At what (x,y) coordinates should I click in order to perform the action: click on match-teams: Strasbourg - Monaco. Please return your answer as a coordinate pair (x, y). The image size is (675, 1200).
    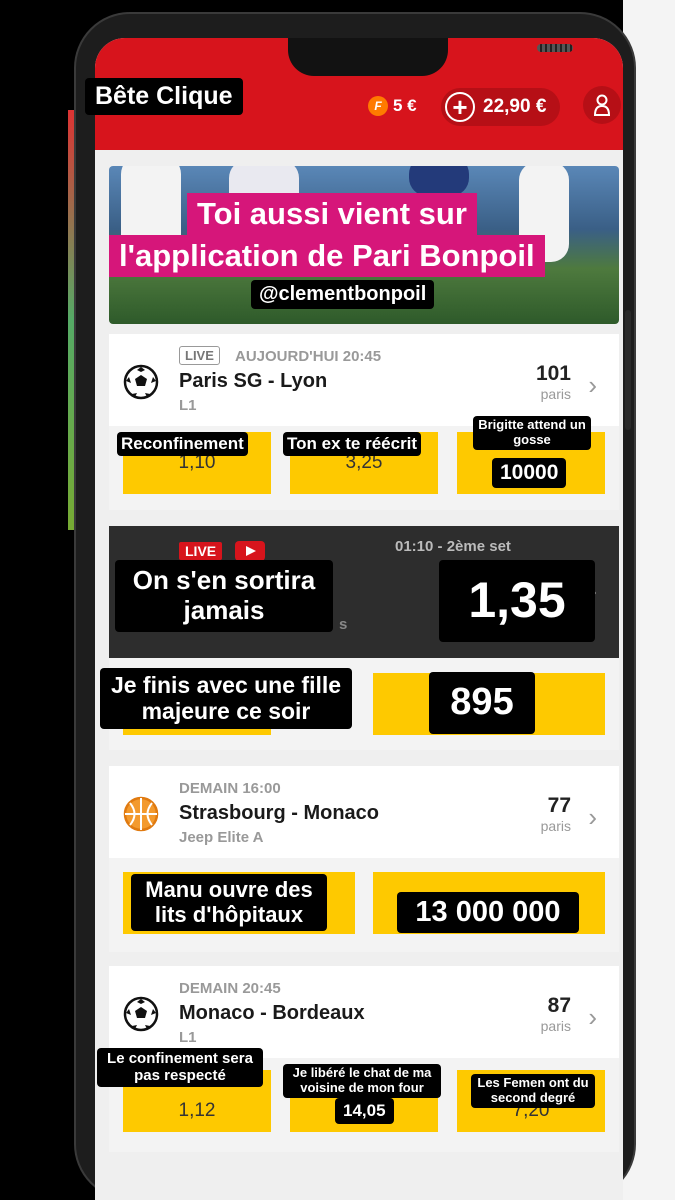
    Looking at the image, I should click on (279, 813).